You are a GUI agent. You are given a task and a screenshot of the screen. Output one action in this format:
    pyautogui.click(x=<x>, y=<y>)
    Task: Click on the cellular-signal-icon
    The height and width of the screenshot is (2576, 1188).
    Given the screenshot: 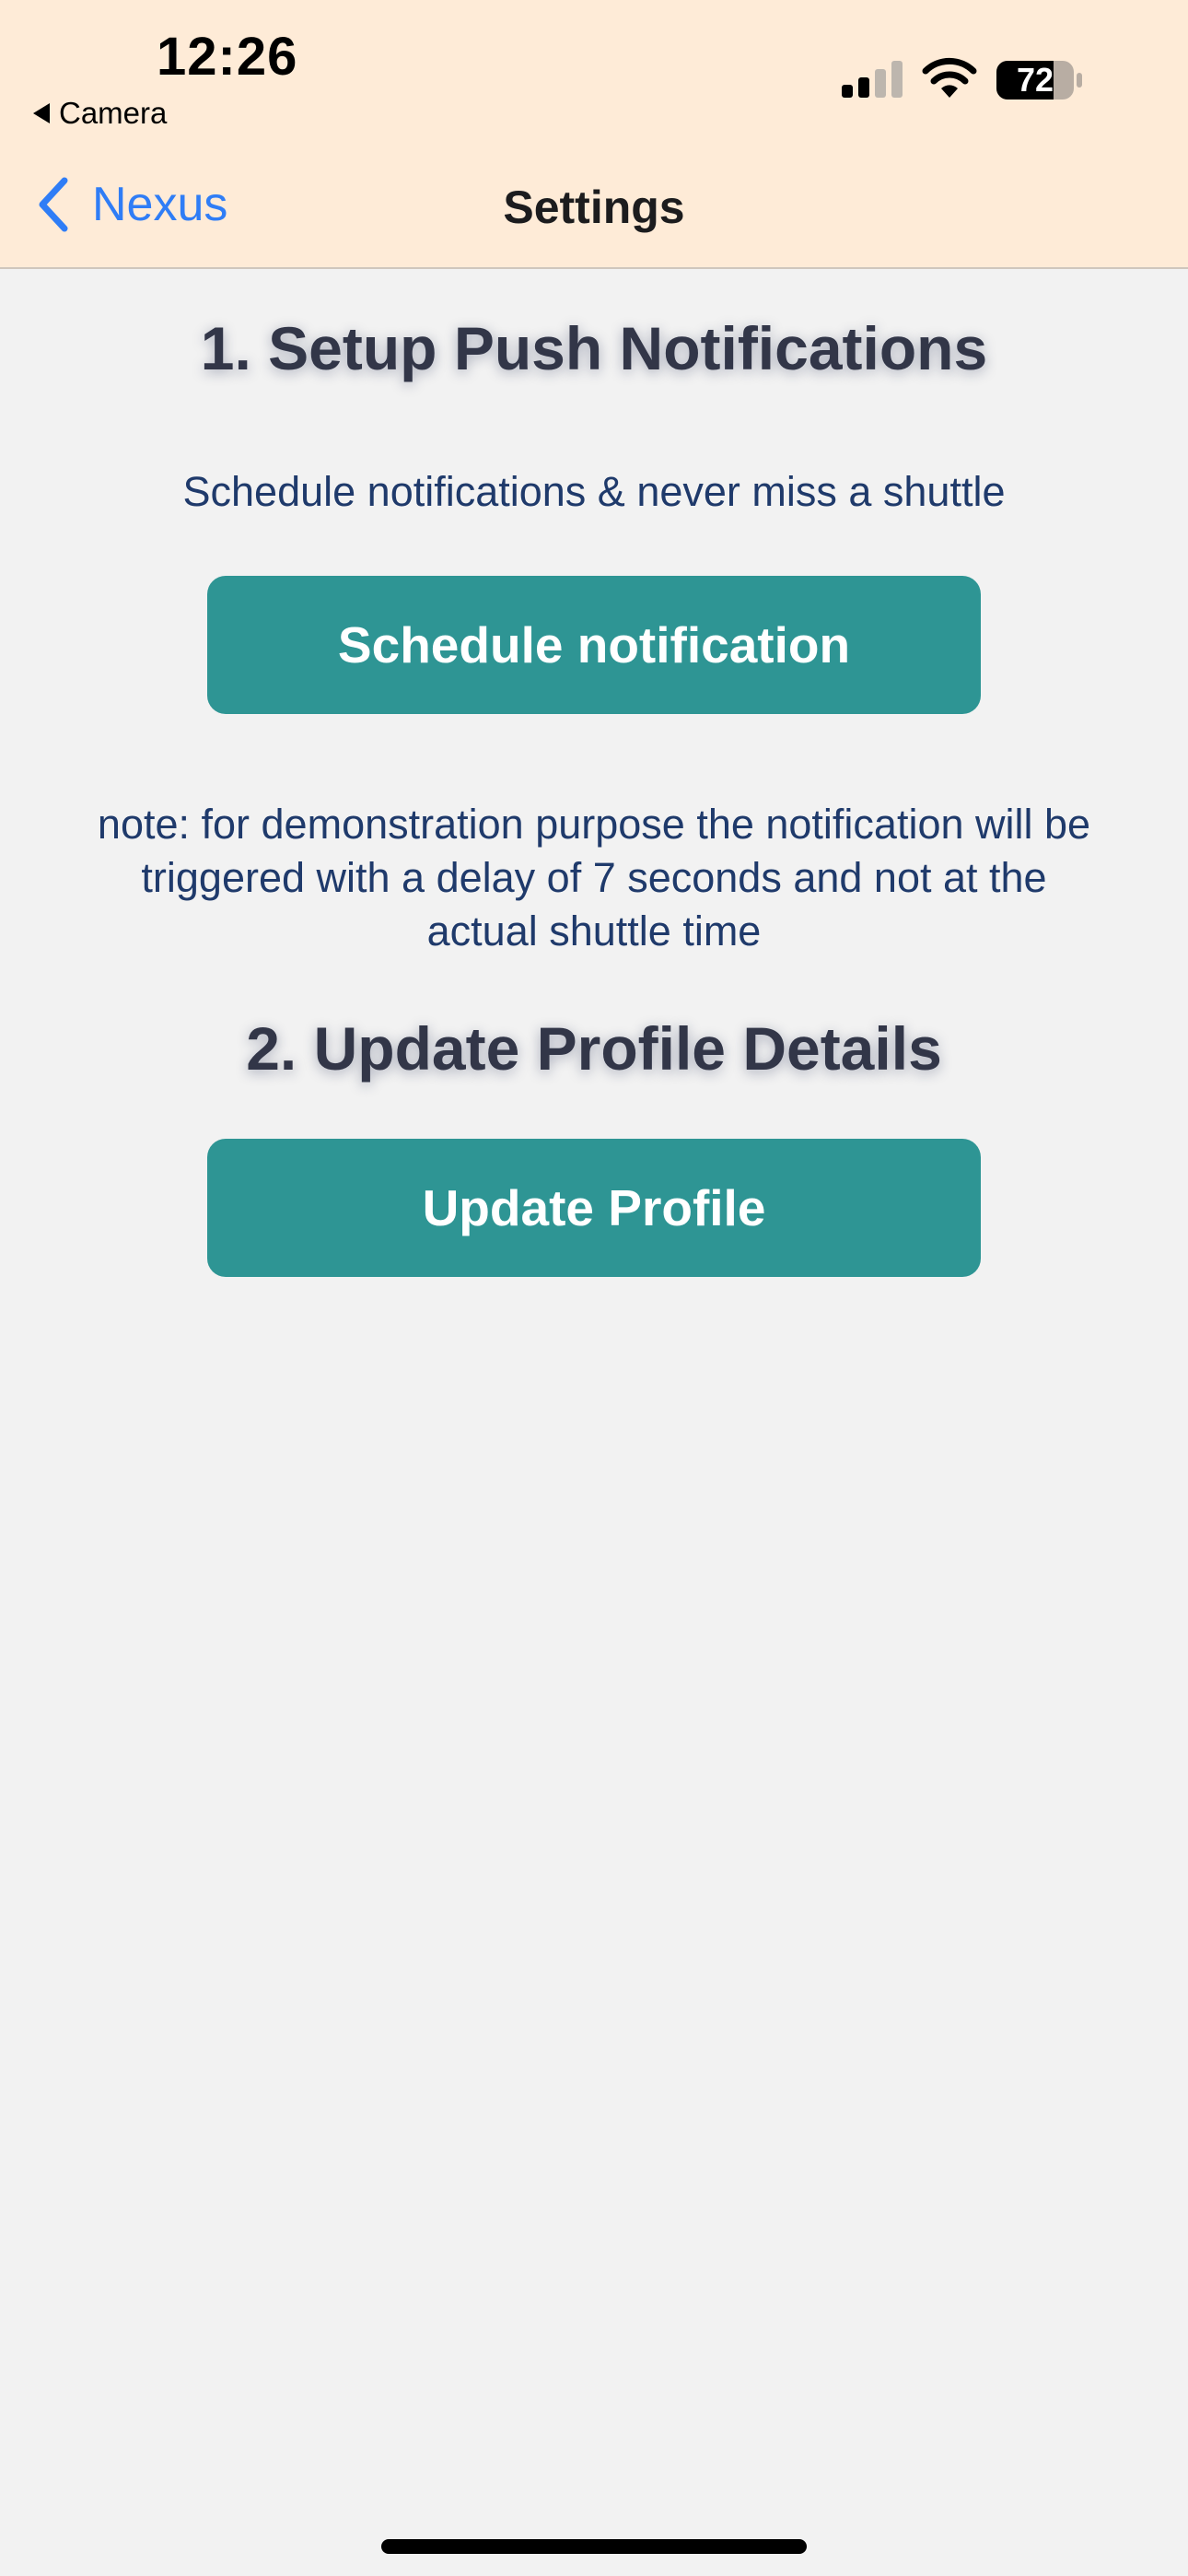 What is the action you would take?
    pyautogui.click(x=872, y=79)
    